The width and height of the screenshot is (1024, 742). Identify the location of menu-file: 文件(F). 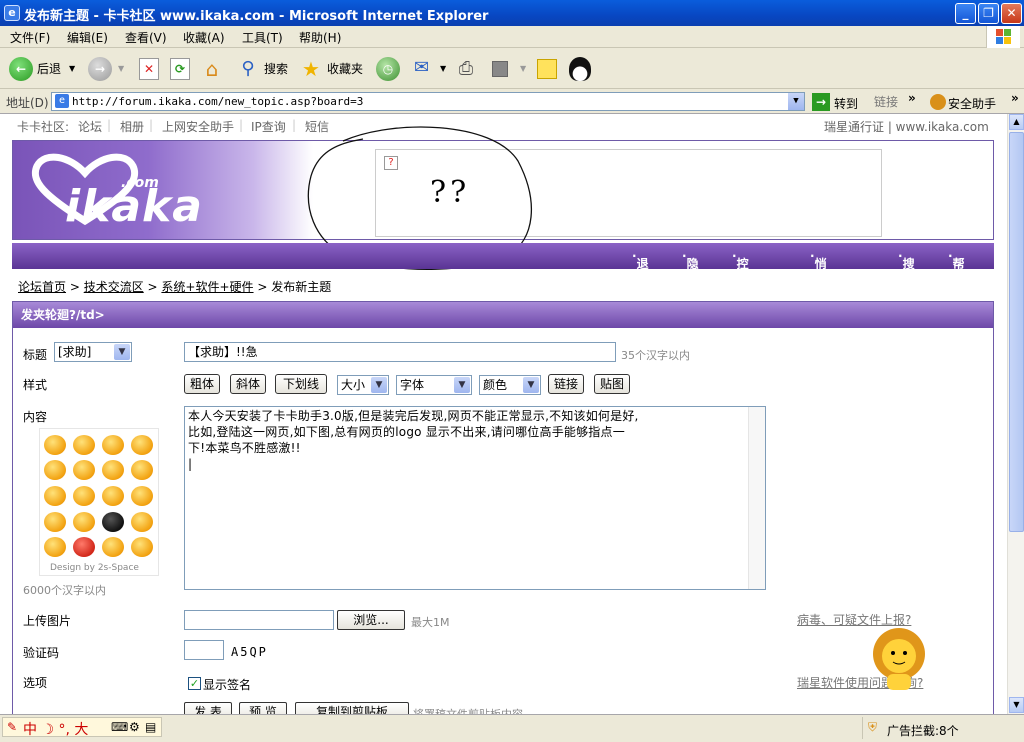
(30, 37).